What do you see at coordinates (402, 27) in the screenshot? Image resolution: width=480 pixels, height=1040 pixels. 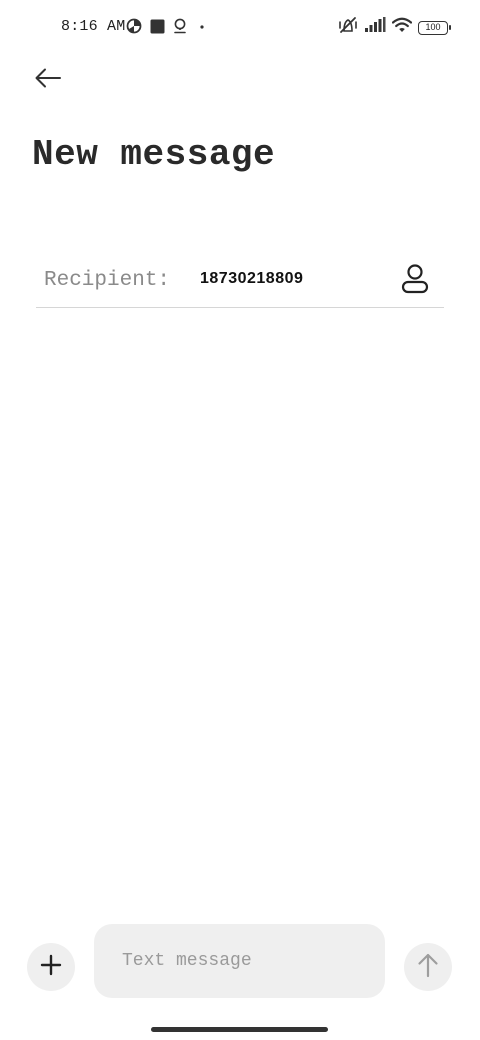 I see `wifi-icon` at bounding box center [402, 27].